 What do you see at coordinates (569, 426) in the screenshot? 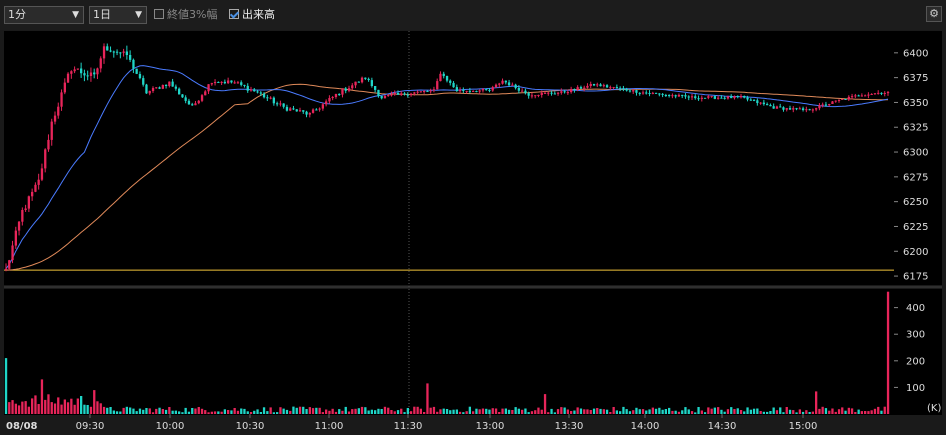
I see `time-tick-label: 13:30` at bounding box center [569, 426].